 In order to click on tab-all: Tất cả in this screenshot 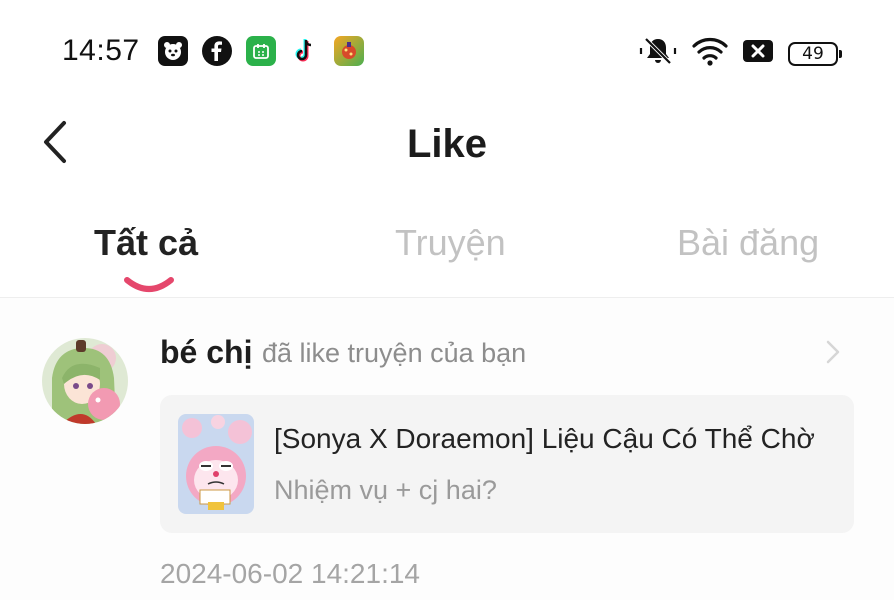, I will do `click(146, 243)`.